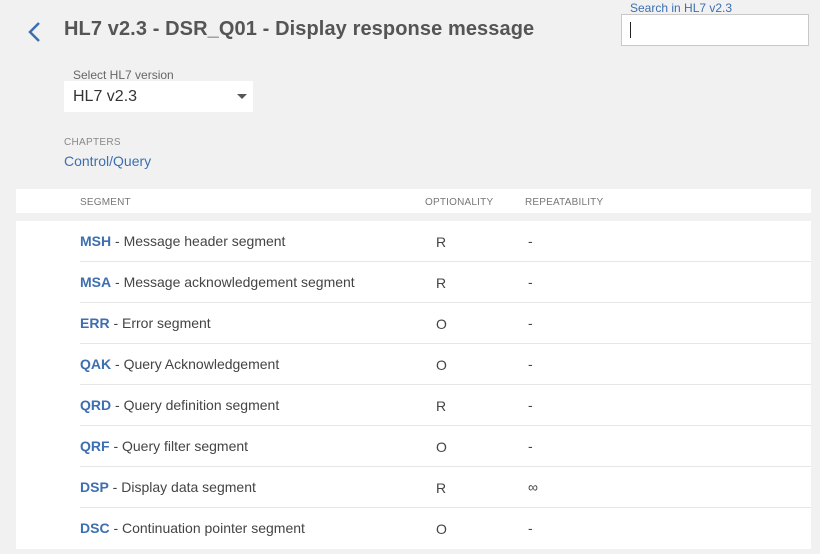  Describe the element at coordinates (459, 202) in the screenshot. I see `column-header-optionality: OPTIONALITY` at that location.